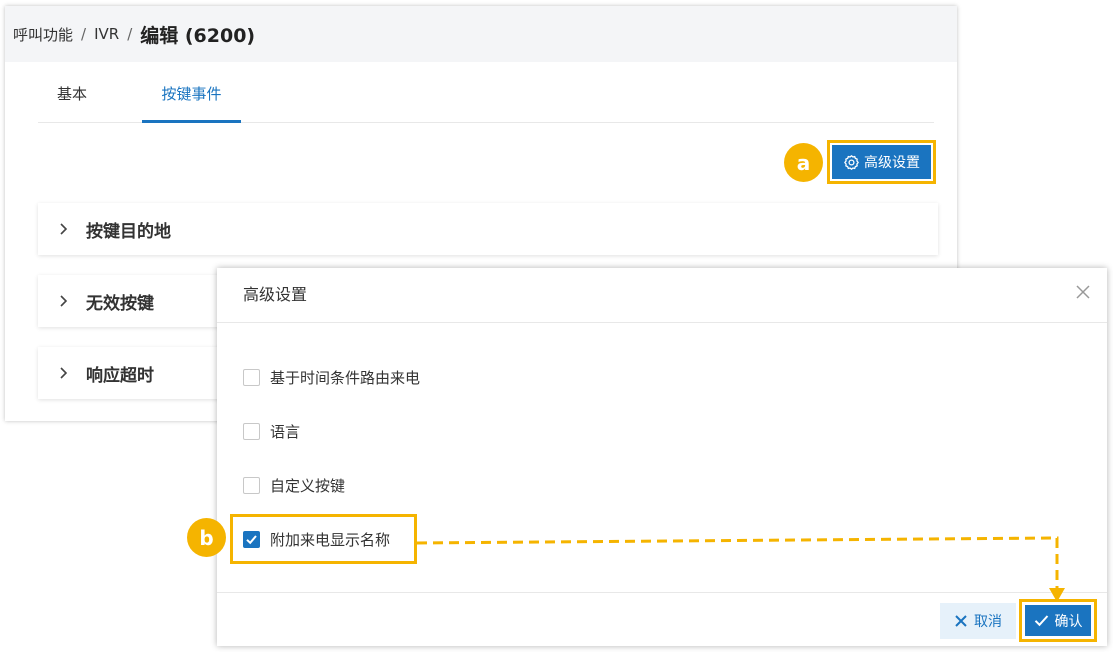  What do you see at coordinates (275, 294) in the screenshot?
I see `dialog-title: 高级设置` at bounding box center [275, 294].